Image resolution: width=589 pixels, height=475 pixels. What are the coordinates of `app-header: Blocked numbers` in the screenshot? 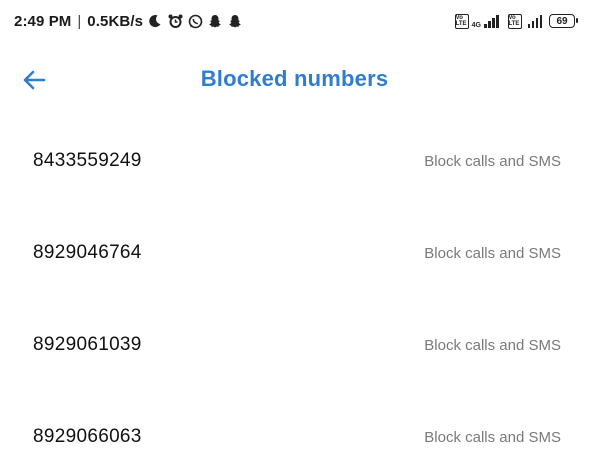 It's located at (294, 80).